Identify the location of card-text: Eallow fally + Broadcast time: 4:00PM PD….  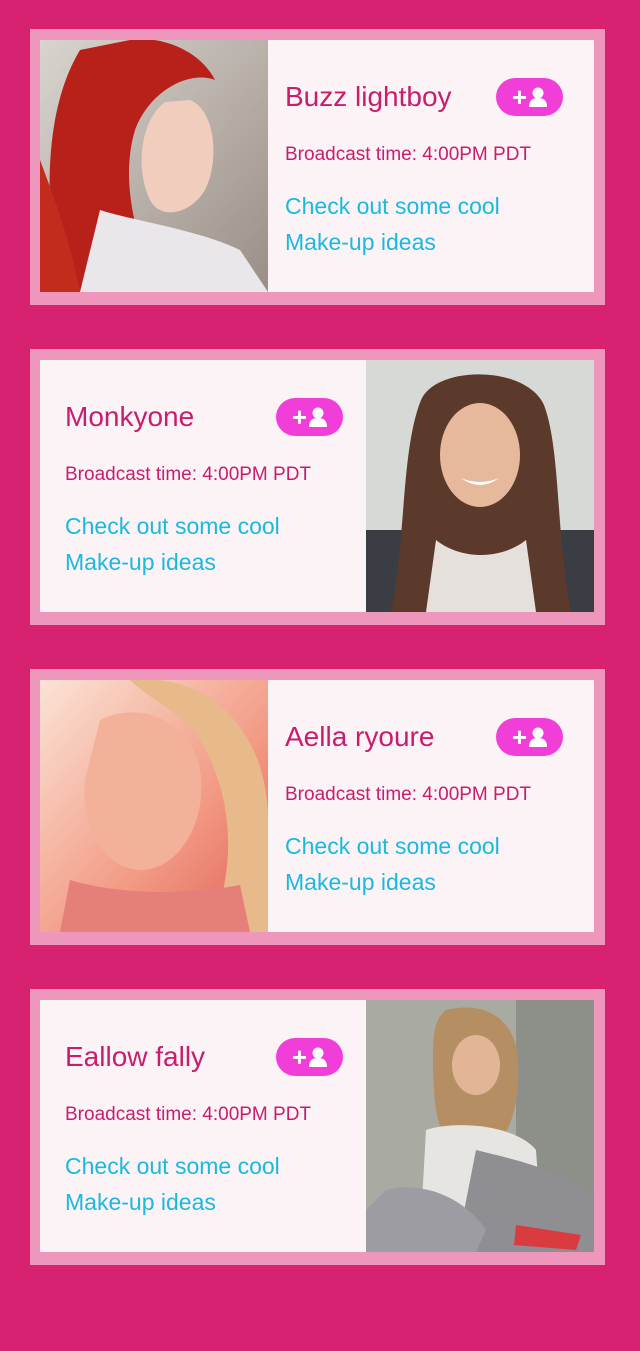
(210, 1126).